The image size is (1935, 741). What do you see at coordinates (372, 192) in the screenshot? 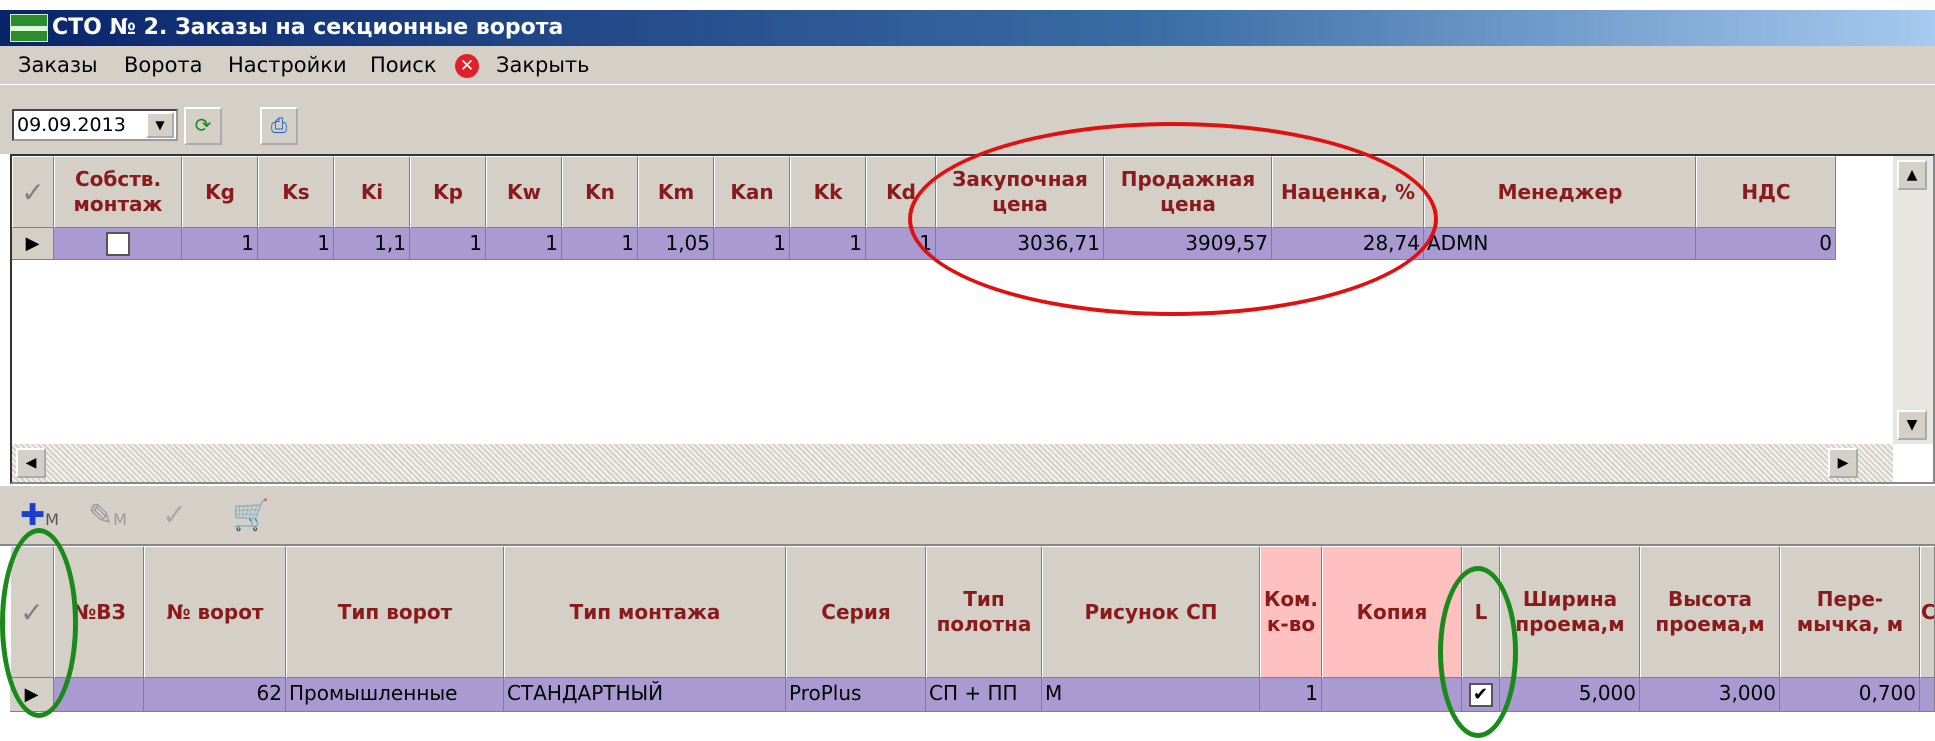
I see `header-ki: Ki` at bounding box center [372, 192].